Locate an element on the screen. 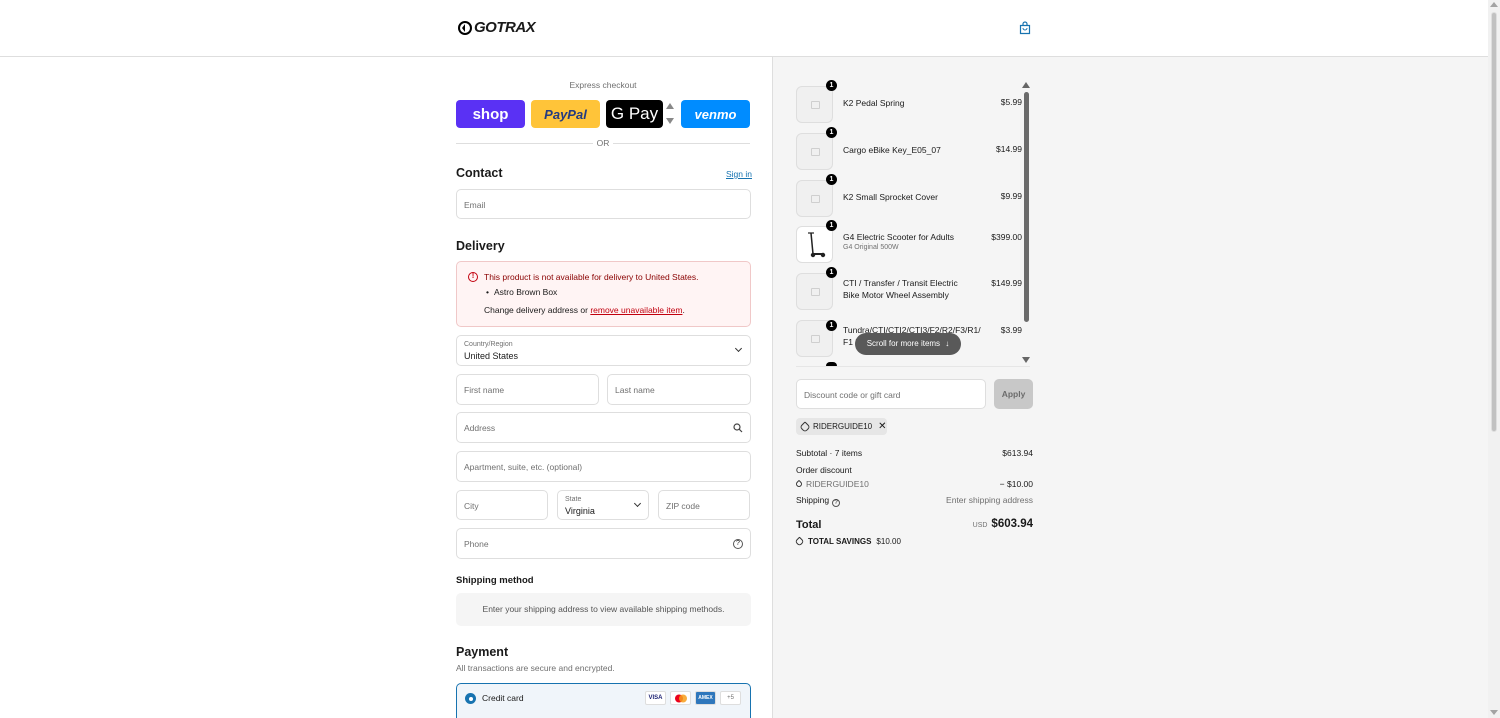 The height and width of the screenshot is (718, 1500). item-name: K2 Pedal Spring is located at coordinates (874, 103).